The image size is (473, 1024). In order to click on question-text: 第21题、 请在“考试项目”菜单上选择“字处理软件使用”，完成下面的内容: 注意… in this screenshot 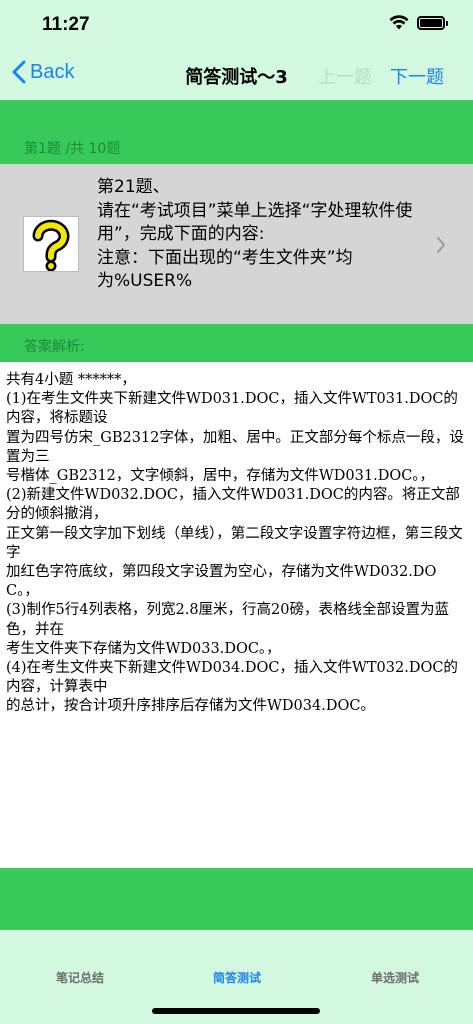, I will do `click(255, 234)`.